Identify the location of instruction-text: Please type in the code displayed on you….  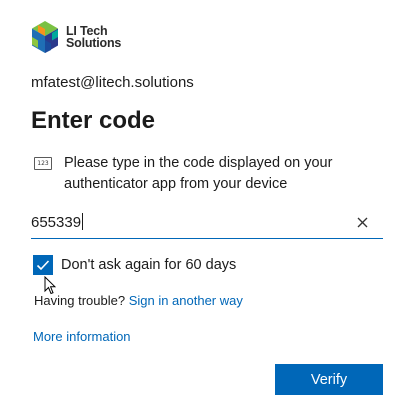
(198, 173).